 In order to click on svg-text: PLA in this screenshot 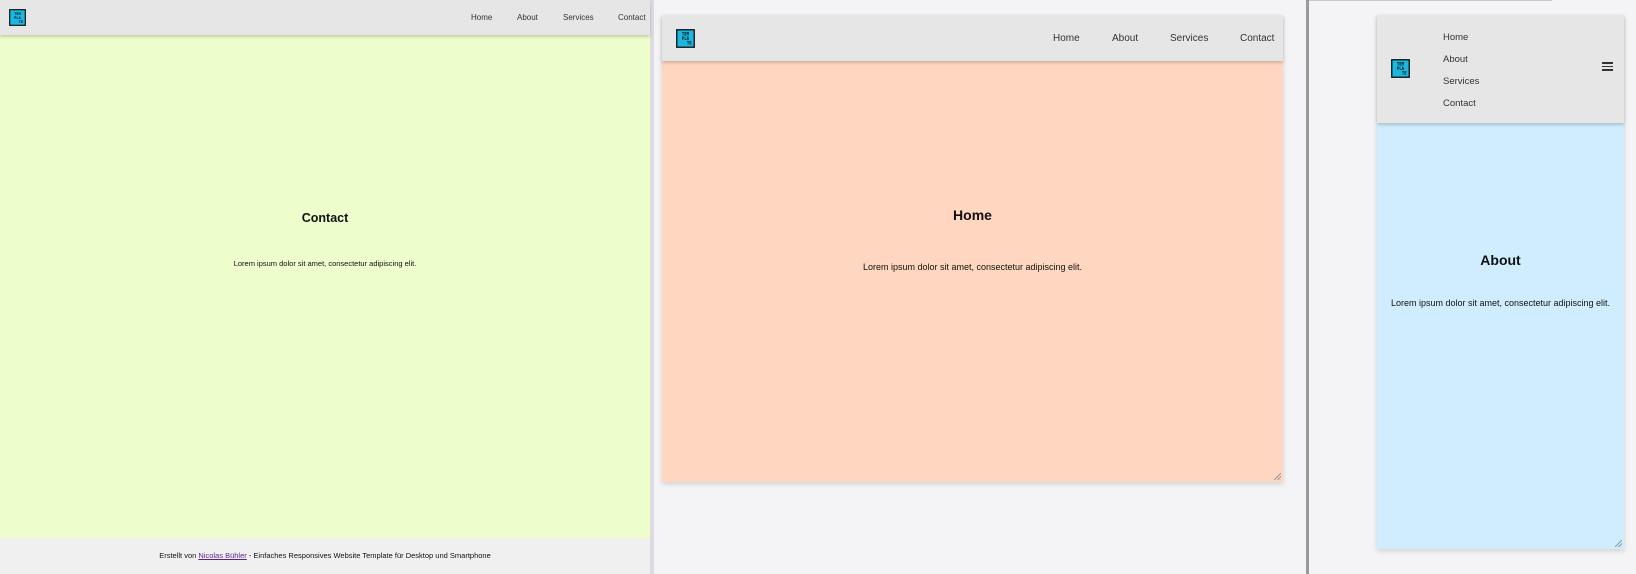, I will do `click(17, 18)`.